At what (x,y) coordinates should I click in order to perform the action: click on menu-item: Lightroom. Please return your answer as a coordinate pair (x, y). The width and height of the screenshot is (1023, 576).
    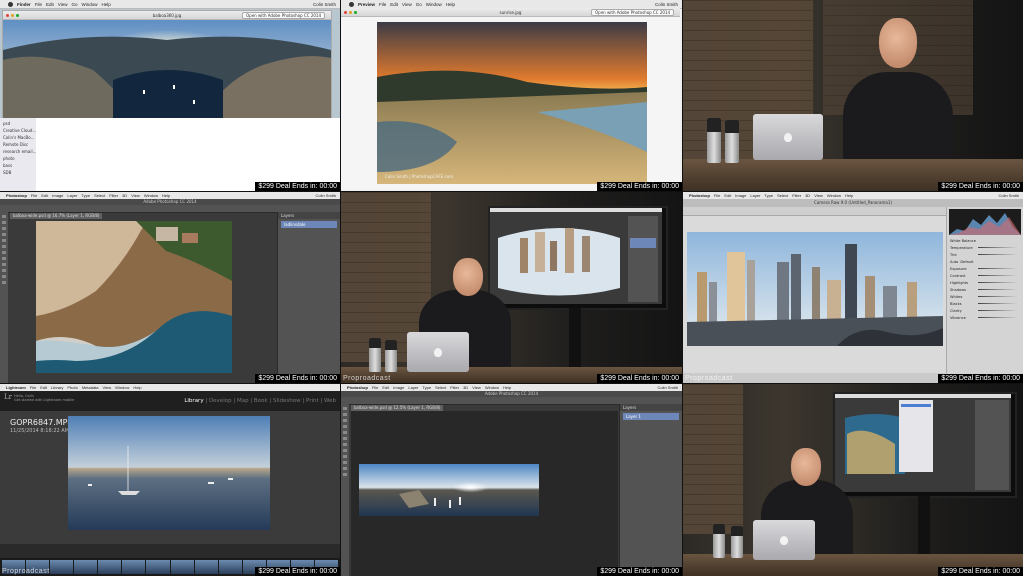
    Looking at the image, I should click on (16, 387).